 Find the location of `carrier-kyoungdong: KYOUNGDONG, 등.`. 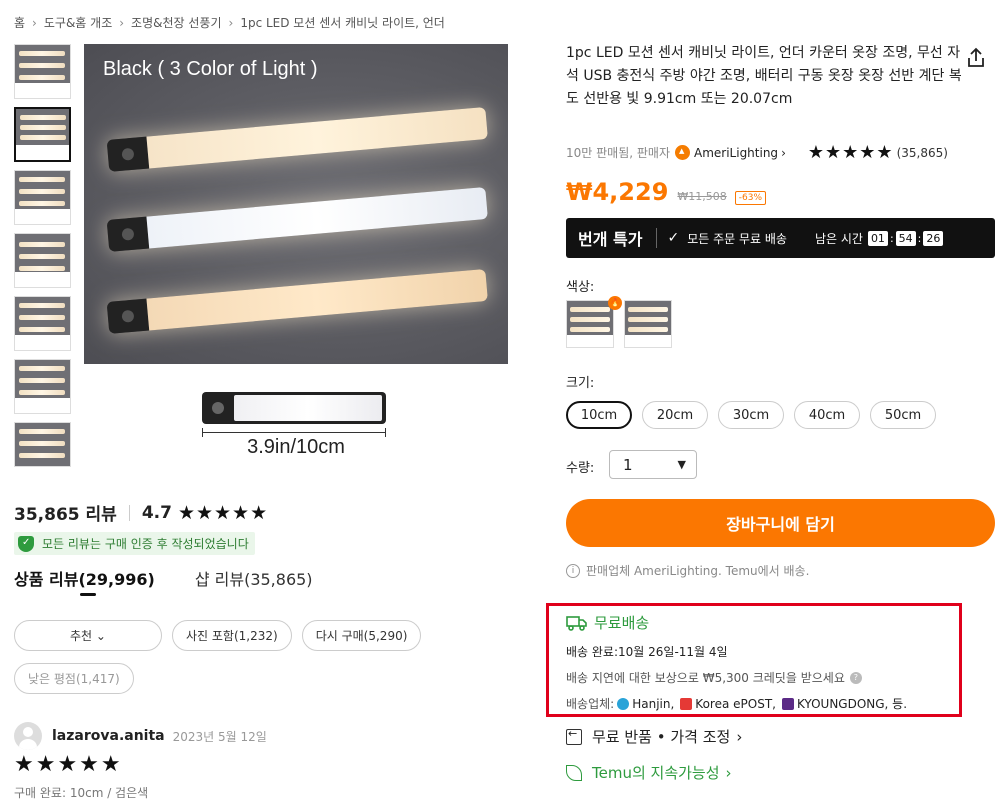

carrier-kyoungdong: KYOUNGDONG, 등. is located at coordinates (852, 704).